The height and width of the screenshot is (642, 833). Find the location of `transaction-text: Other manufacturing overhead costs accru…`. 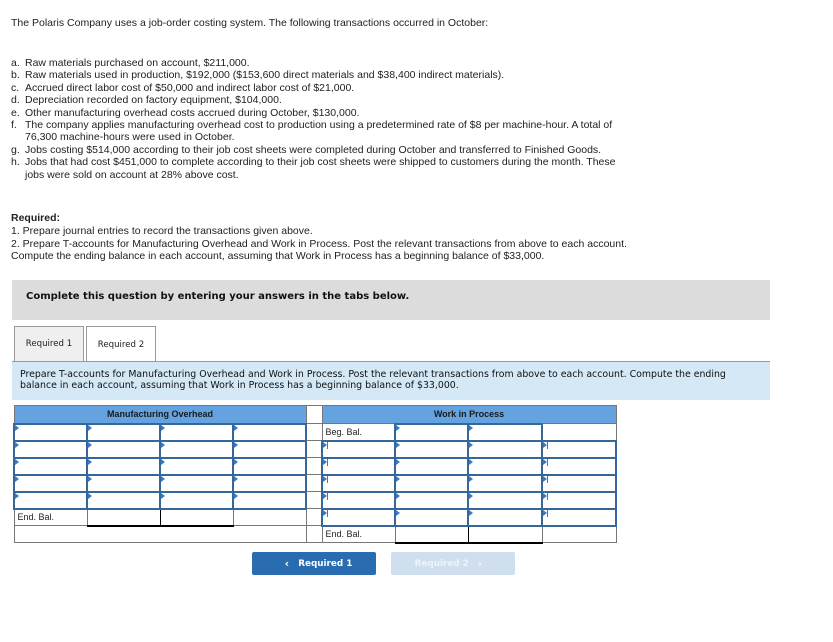

transaction-text: Other manufacturing overhead costs accru… is located at coordinates (192, 112).